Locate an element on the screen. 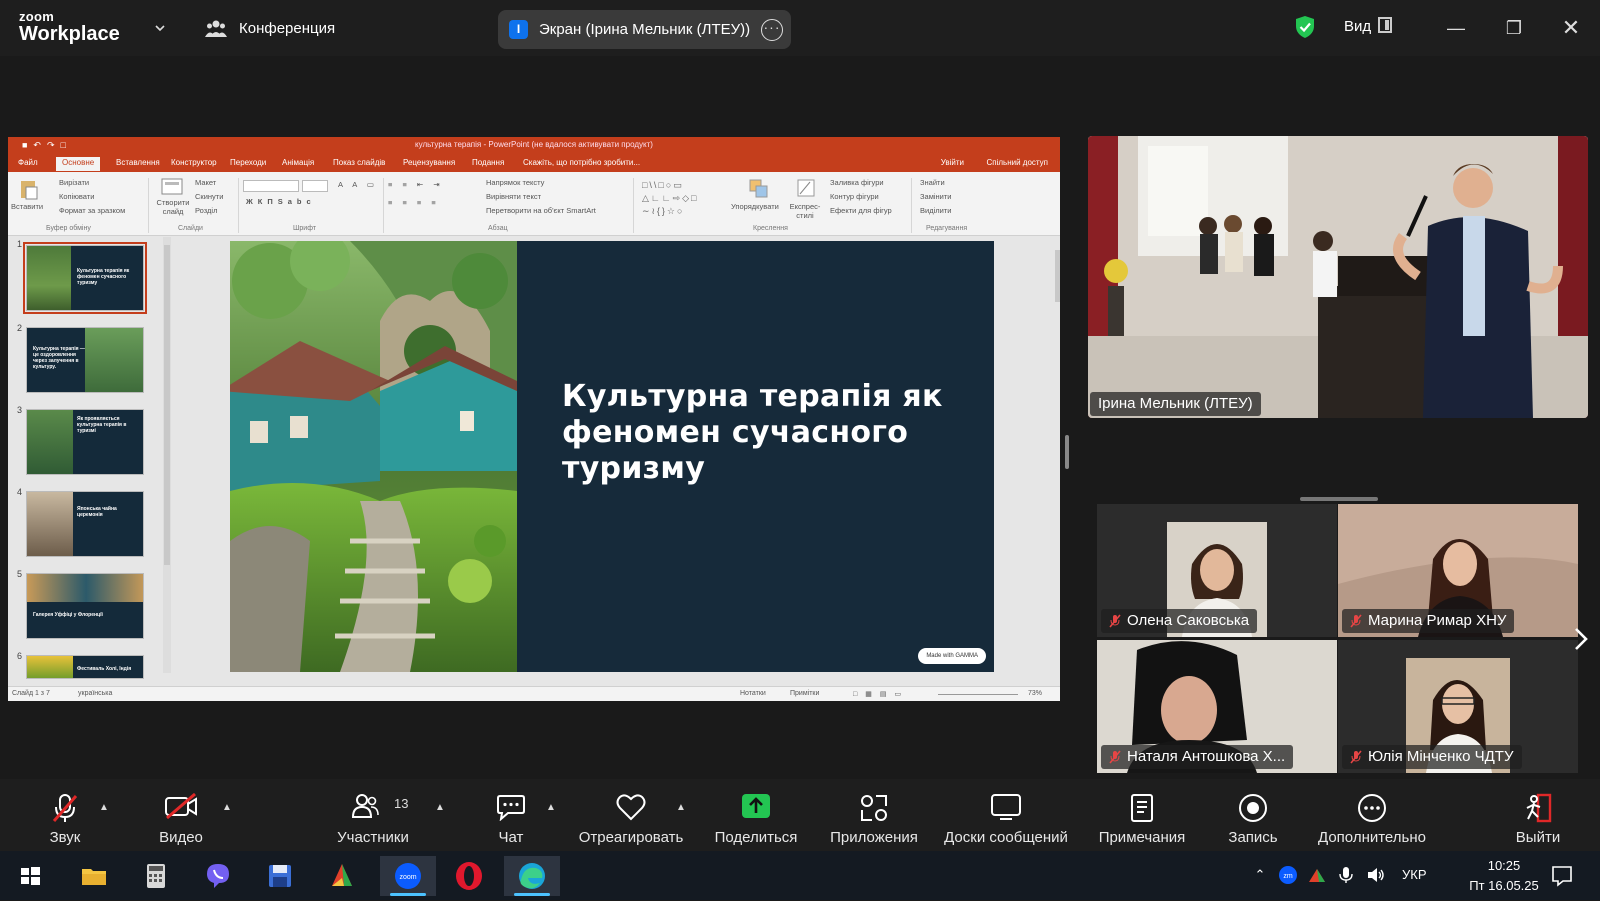 Image resolution: width=1600 pixels, height=901 pixels. volume-icon is located at coordinates (1376, 875).